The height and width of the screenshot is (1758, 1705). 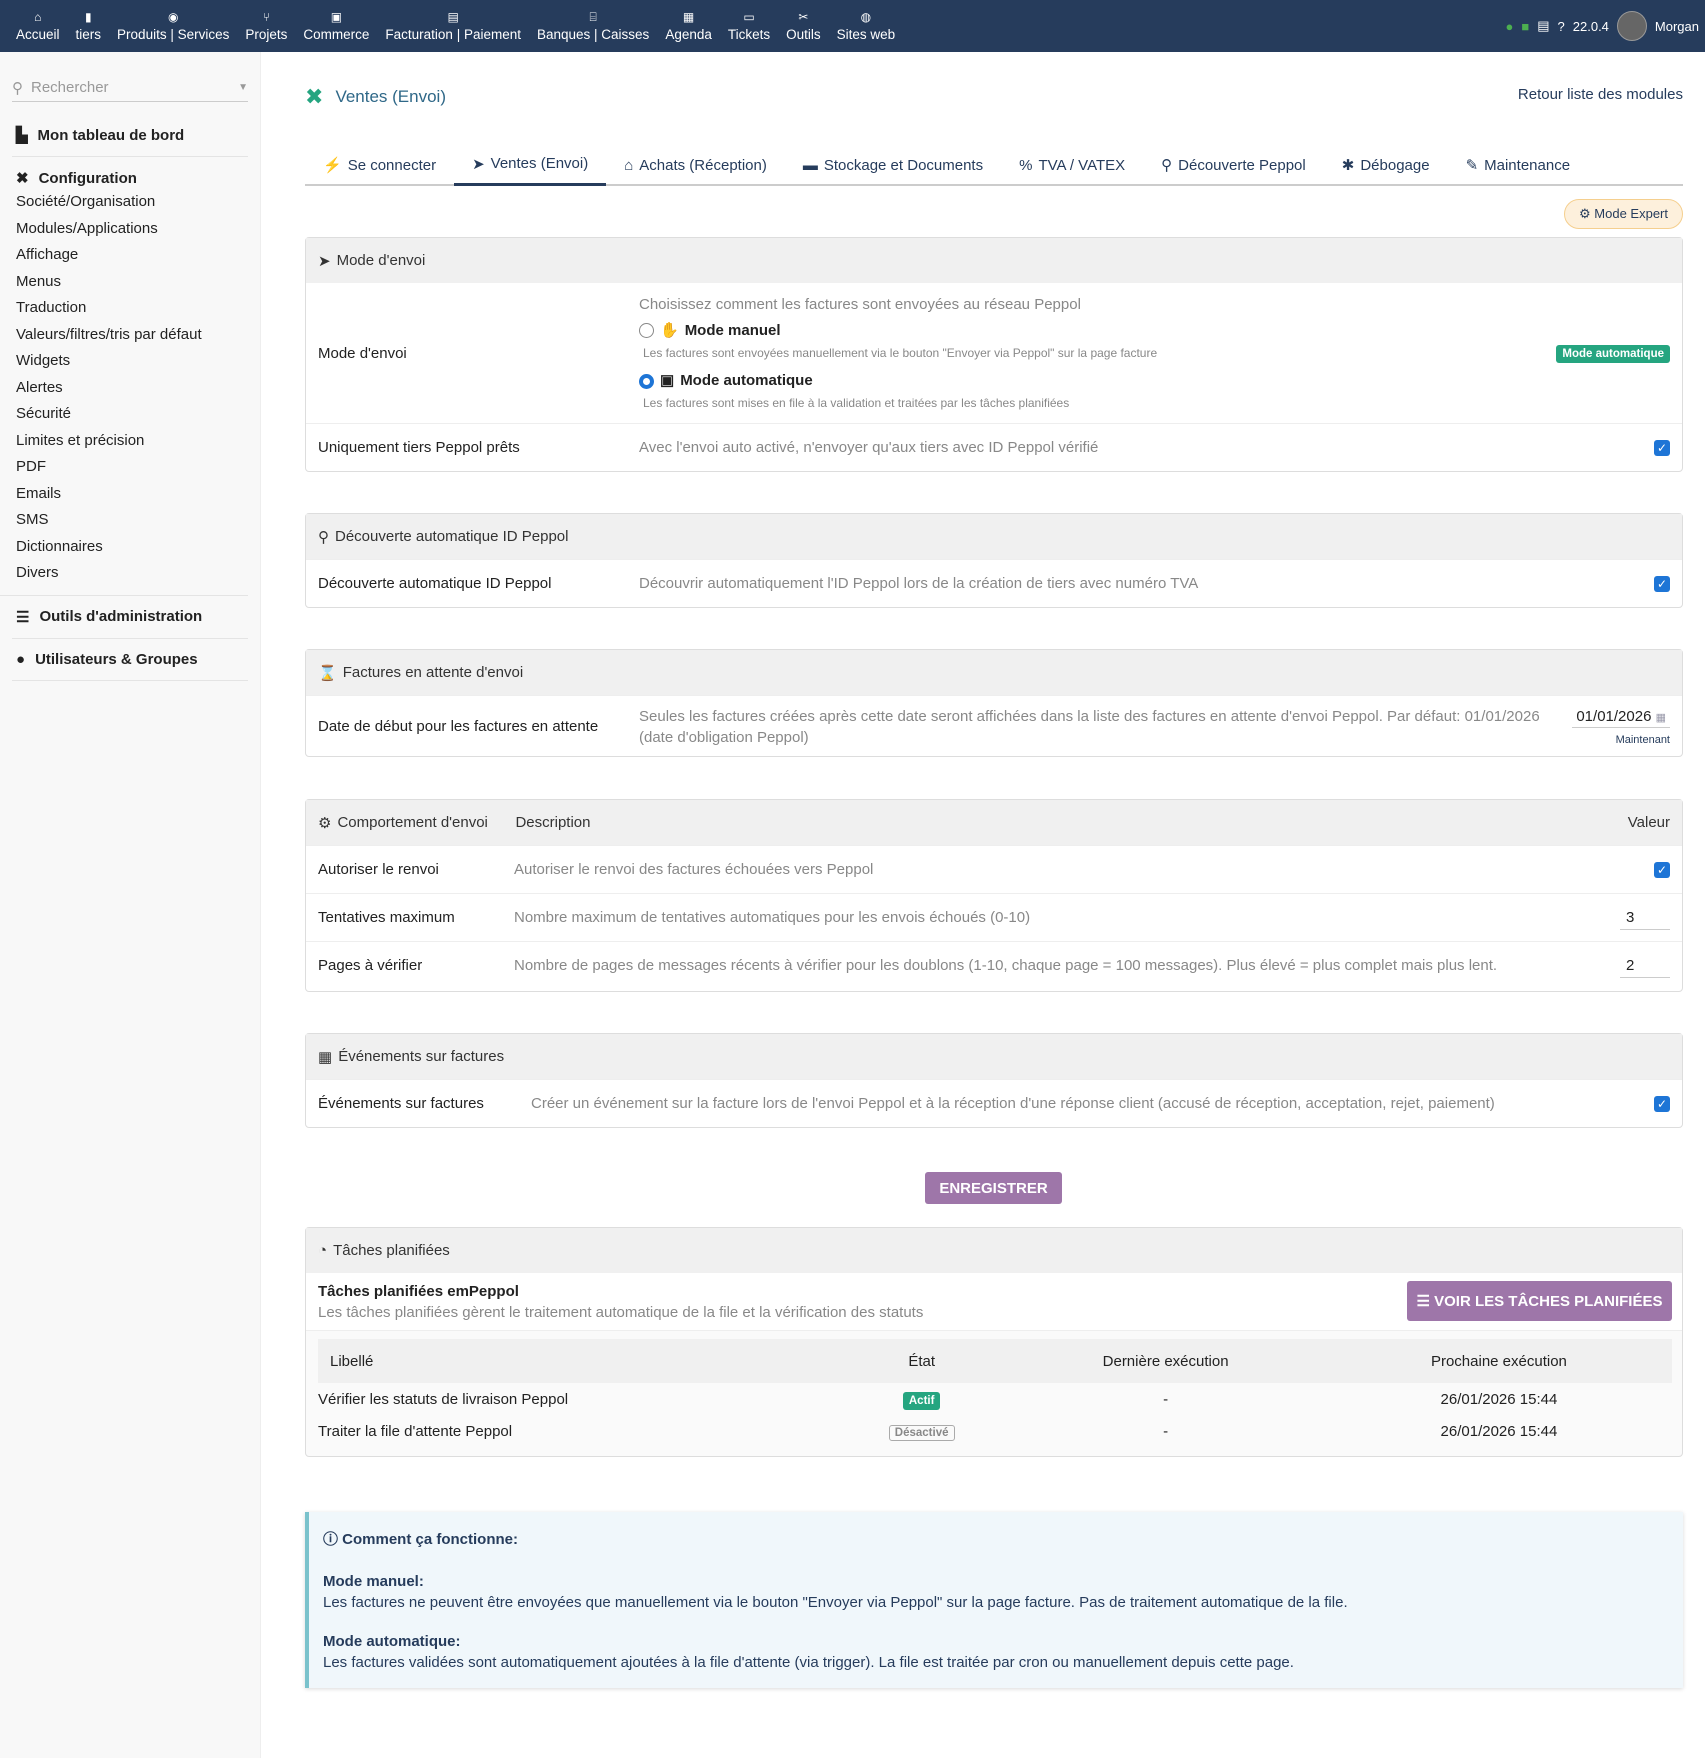 I want to click on menu-icon: ▮, so click(x=88, y=16).